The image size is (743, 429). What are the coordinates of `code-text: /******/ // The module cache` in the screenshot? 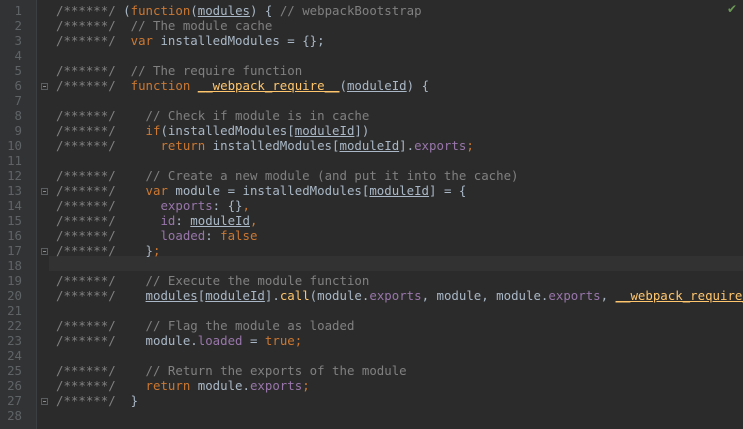 It's located at (164, 25).